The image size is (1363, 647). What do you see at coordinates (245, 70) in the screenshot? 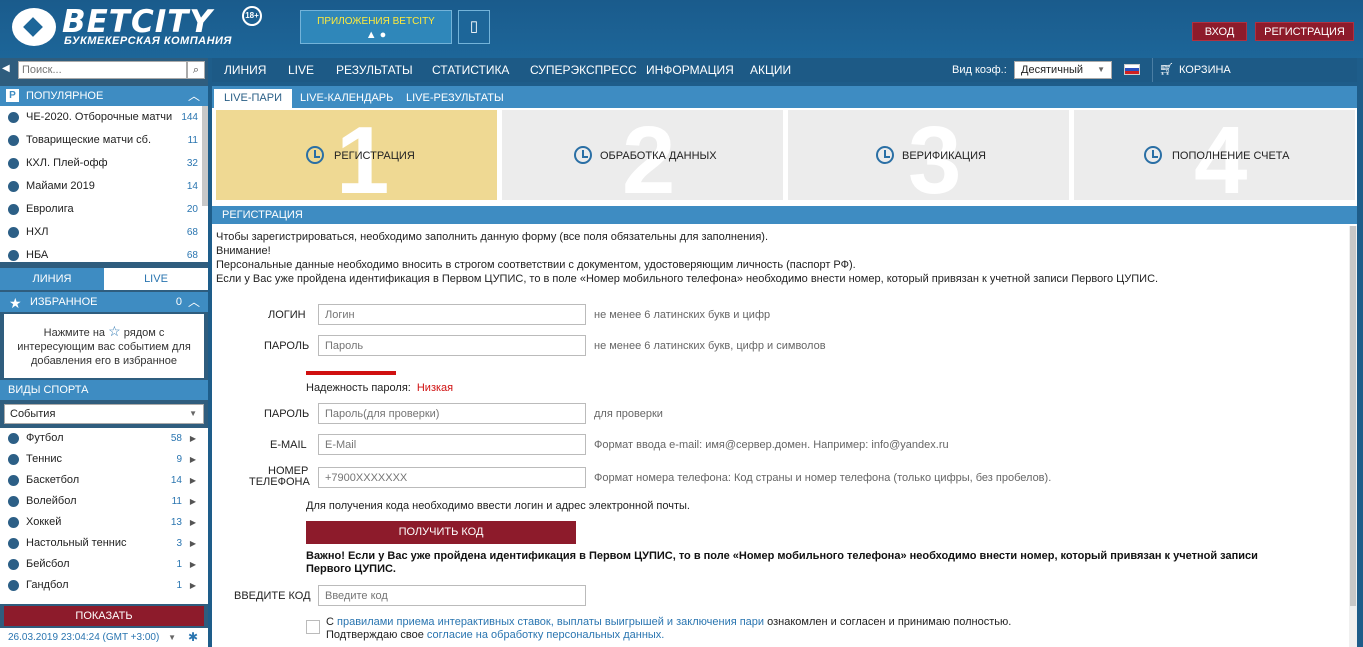
I see `nav-item-line: ЛИНИЯ` at bounding box center [245, 70].